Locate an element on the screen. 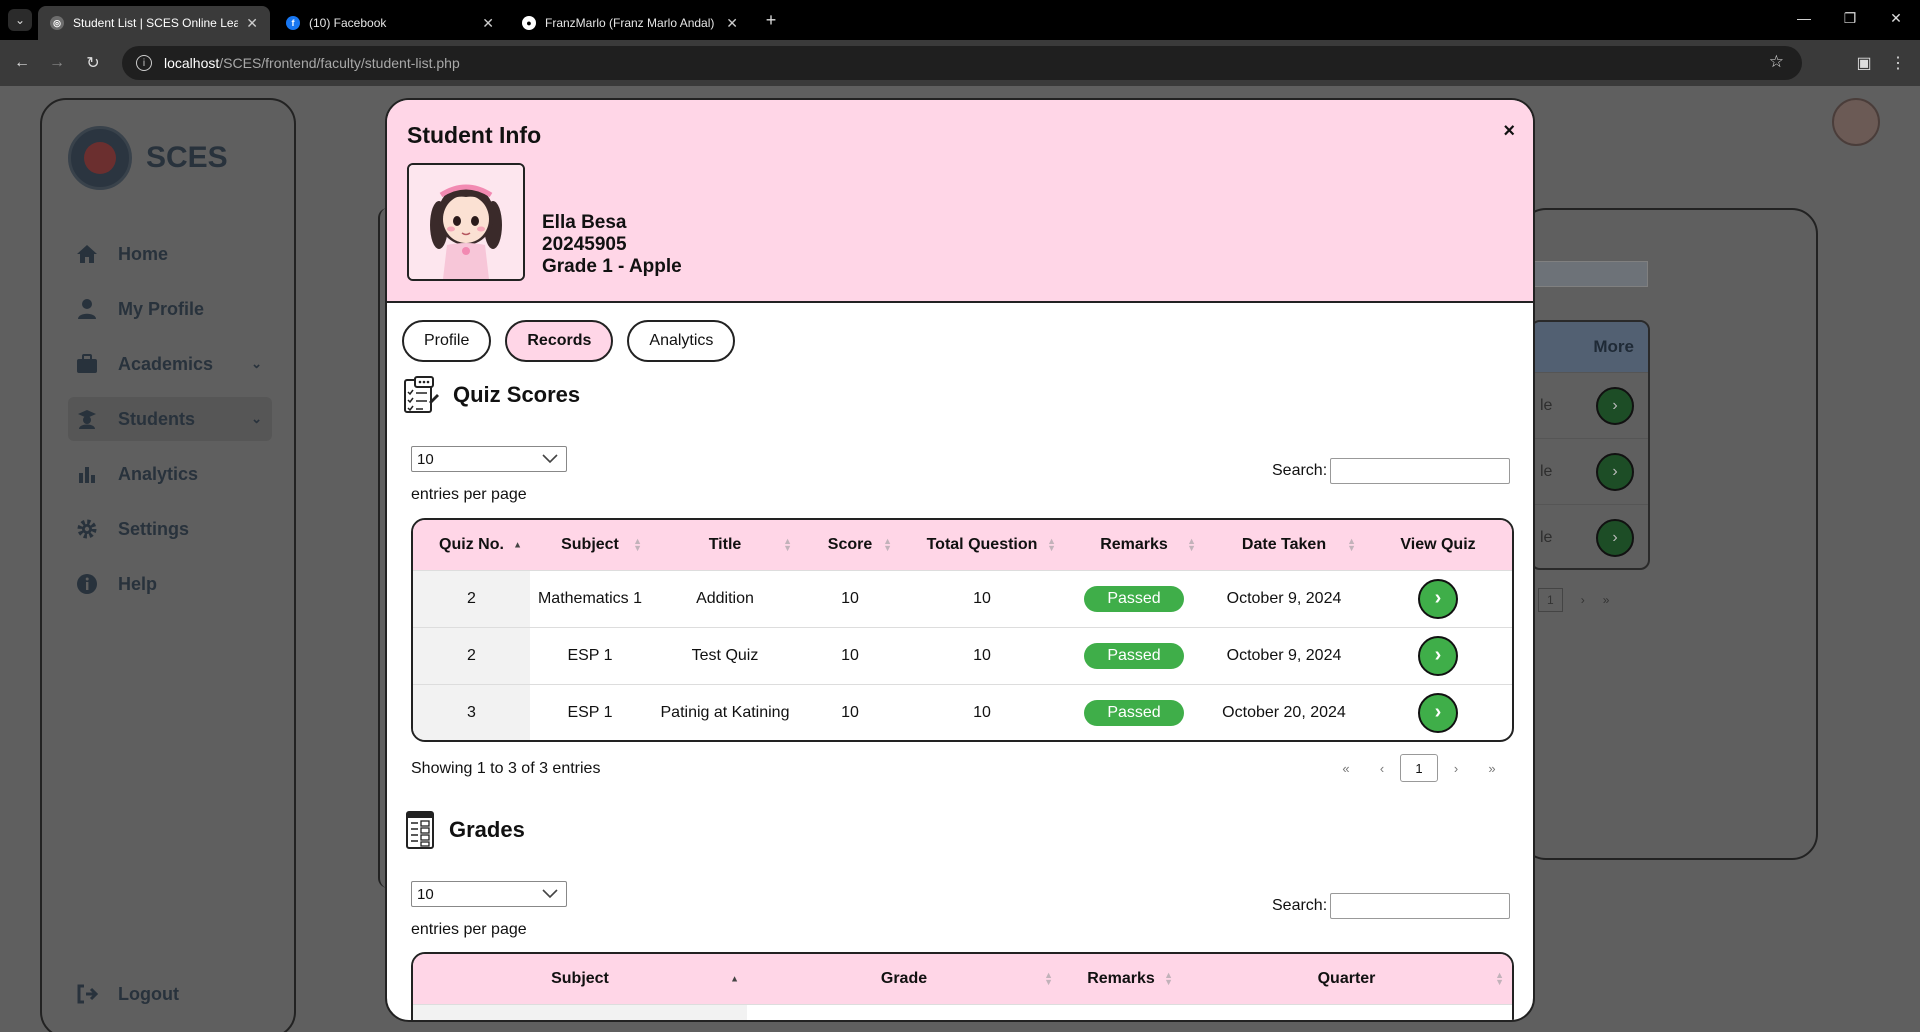 The image size is (1920, 1032). sidebar-item-logout: Logout is located at coordinates (170, 994).